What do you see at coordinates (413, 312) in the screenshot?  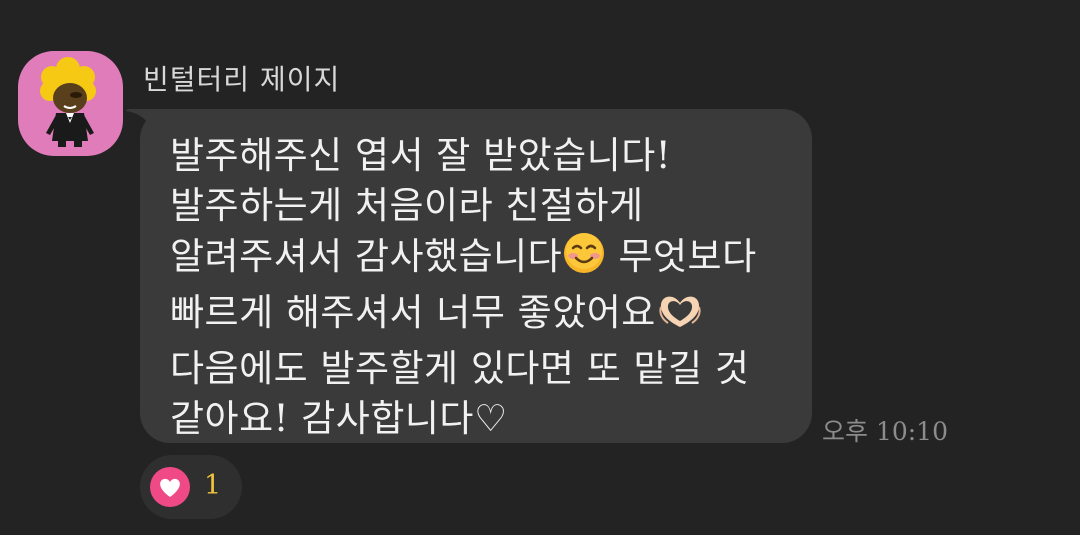 I see `message-text: 빠르게 해주셔서 너무 좋았어요` at bounding box center [413, 312].